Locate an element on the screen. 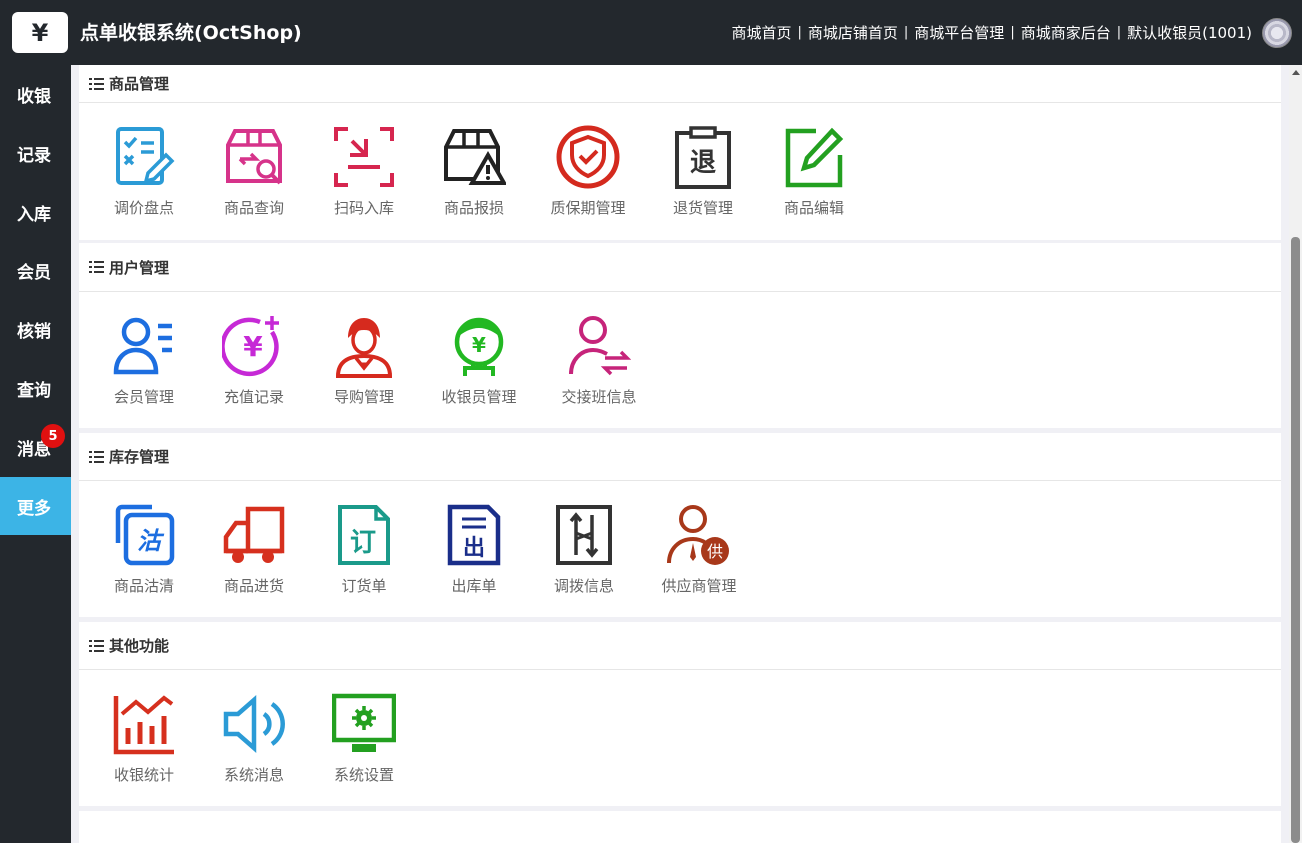  sidebar-item-label: 收银 is located at coordinates (34, 96).